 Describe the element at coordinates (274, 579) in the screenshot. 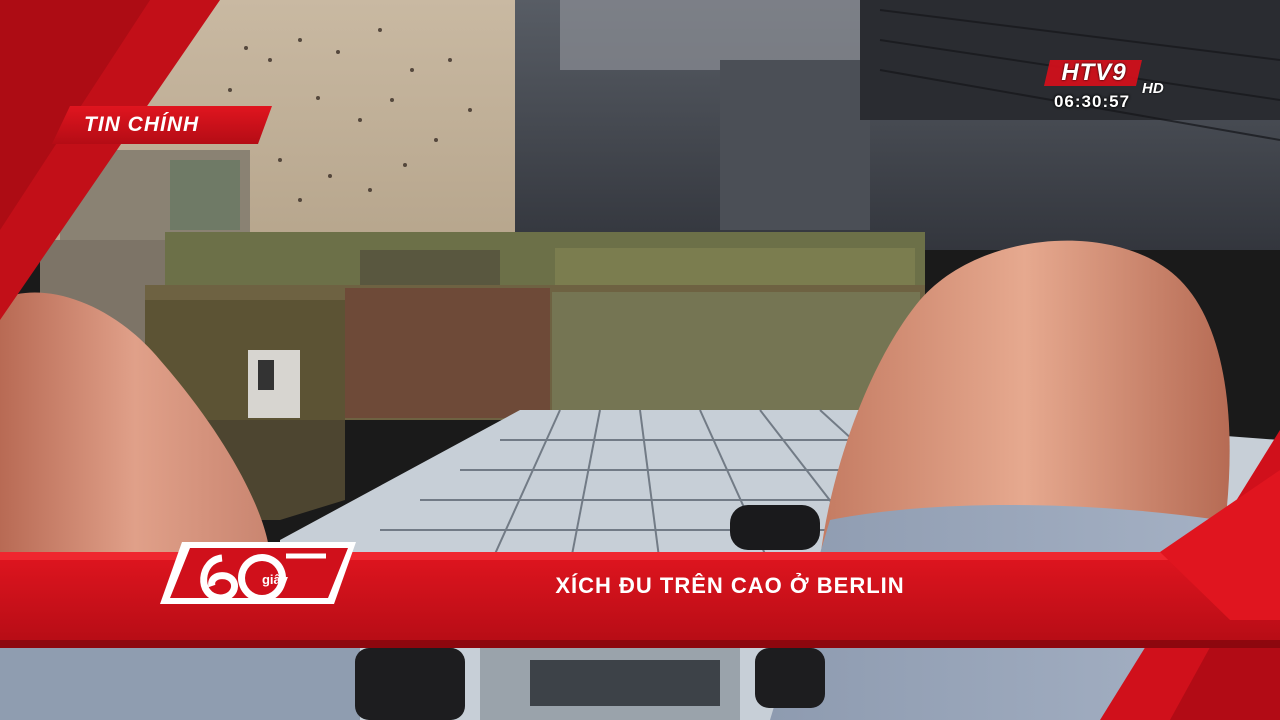

I see `program-logo-unit: giây` at that location.